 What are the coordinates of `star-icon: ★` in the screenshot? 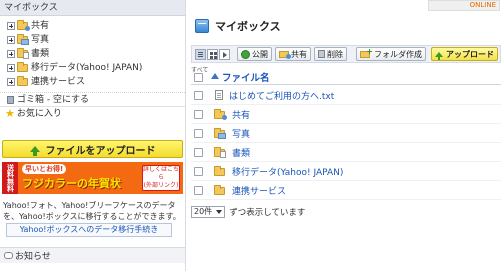 It's located at (10, 113).